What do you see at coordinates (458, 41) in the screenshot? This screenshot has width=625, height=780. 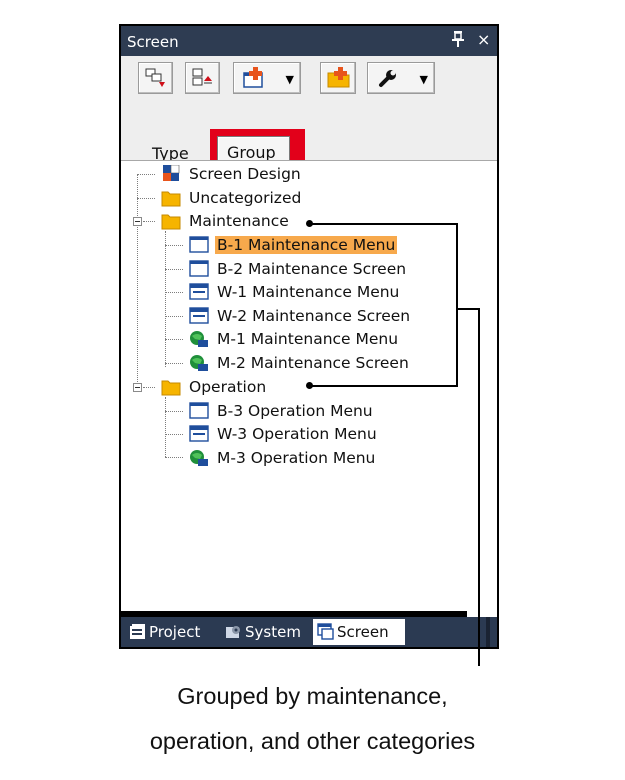 I see `pin-icon` at bounding box center [458, 41].